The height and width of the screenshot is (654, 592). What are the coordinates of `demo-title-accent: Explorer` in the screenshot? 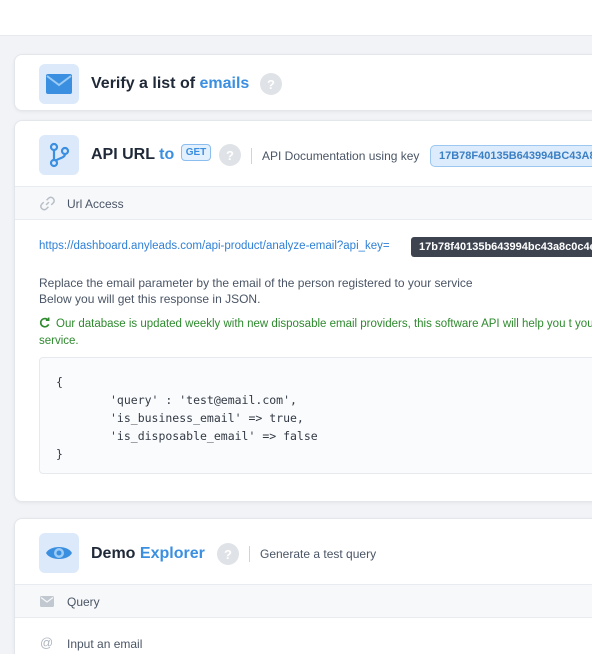 It's located at (172, 553).